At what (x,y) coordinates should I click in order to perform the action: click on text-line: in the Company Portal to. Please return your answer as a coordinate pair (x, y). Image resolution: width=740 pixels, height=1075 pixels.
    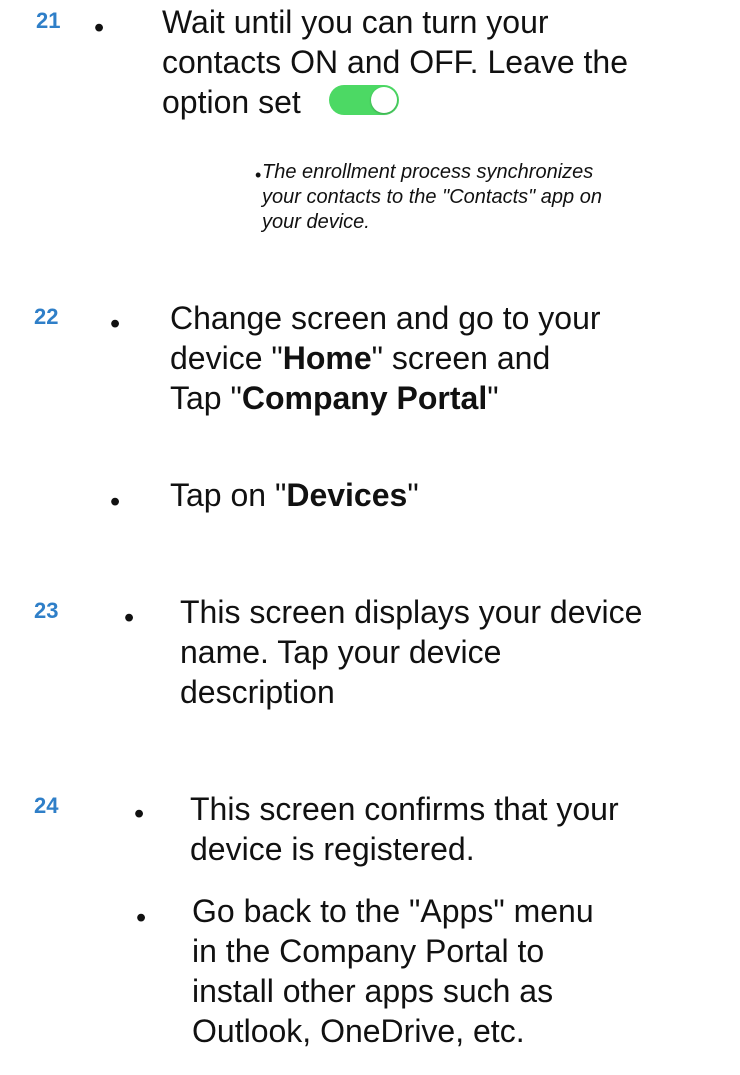
    Looking at the image, I should click on (368, 951).